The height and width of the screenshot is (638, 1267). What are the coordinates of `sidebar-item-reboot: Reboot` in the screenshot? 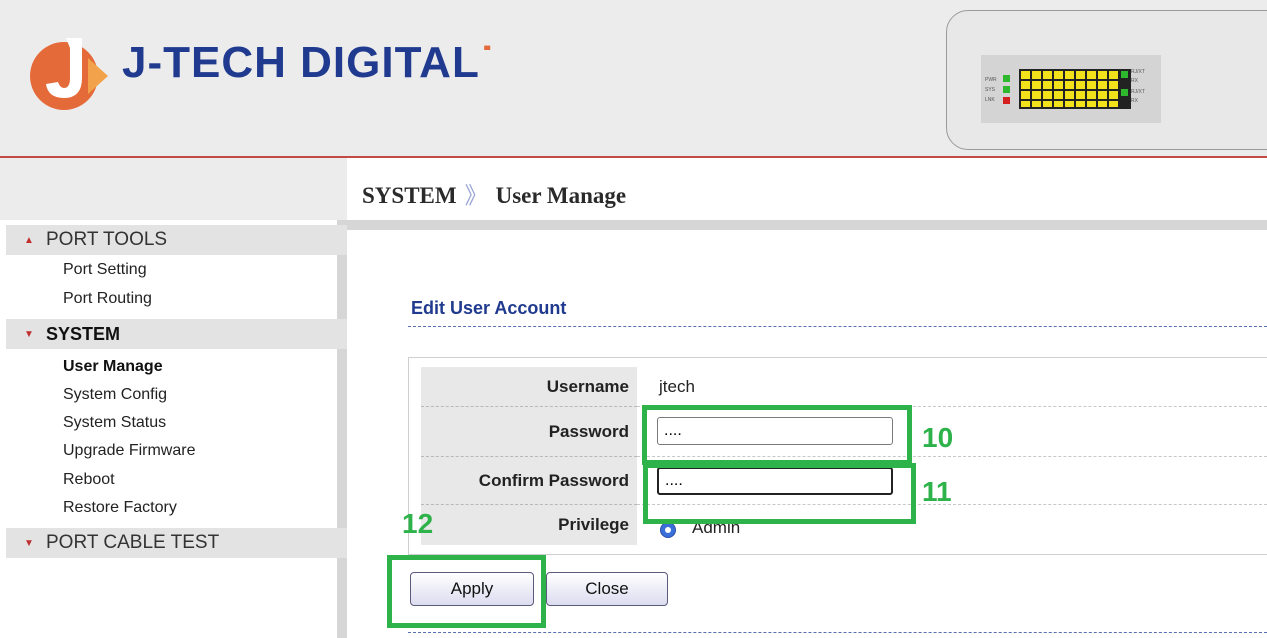 It's located at (89, 480).